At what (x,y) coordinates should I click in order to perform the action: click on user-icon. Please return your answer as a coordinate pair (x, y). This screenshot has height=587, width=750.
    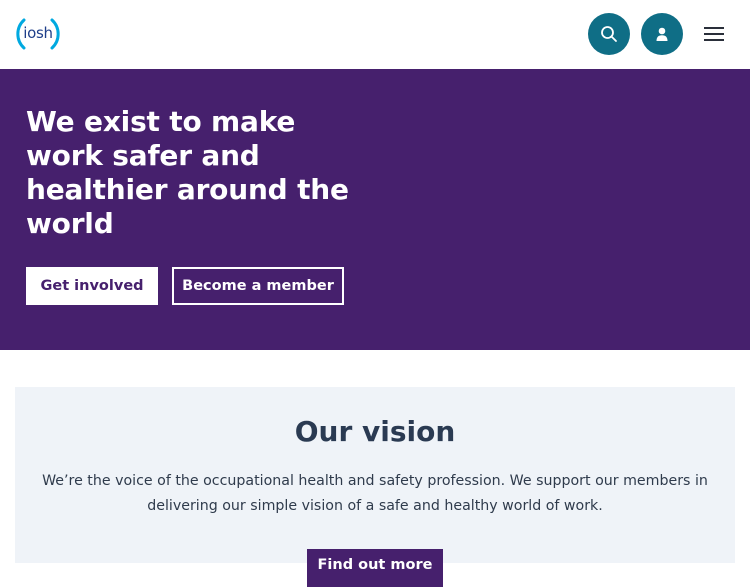
    Looking at the image, I should click on (662, 34).